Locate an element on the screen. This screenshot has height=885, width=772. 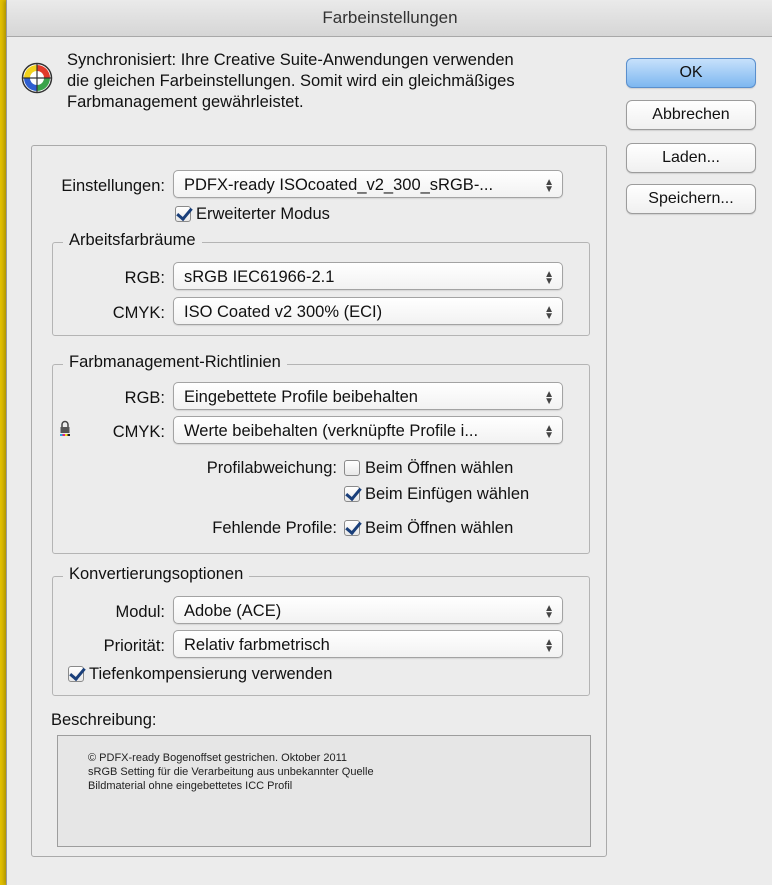
settings-label: Einstellungen: is located at coordinates (113, 186).